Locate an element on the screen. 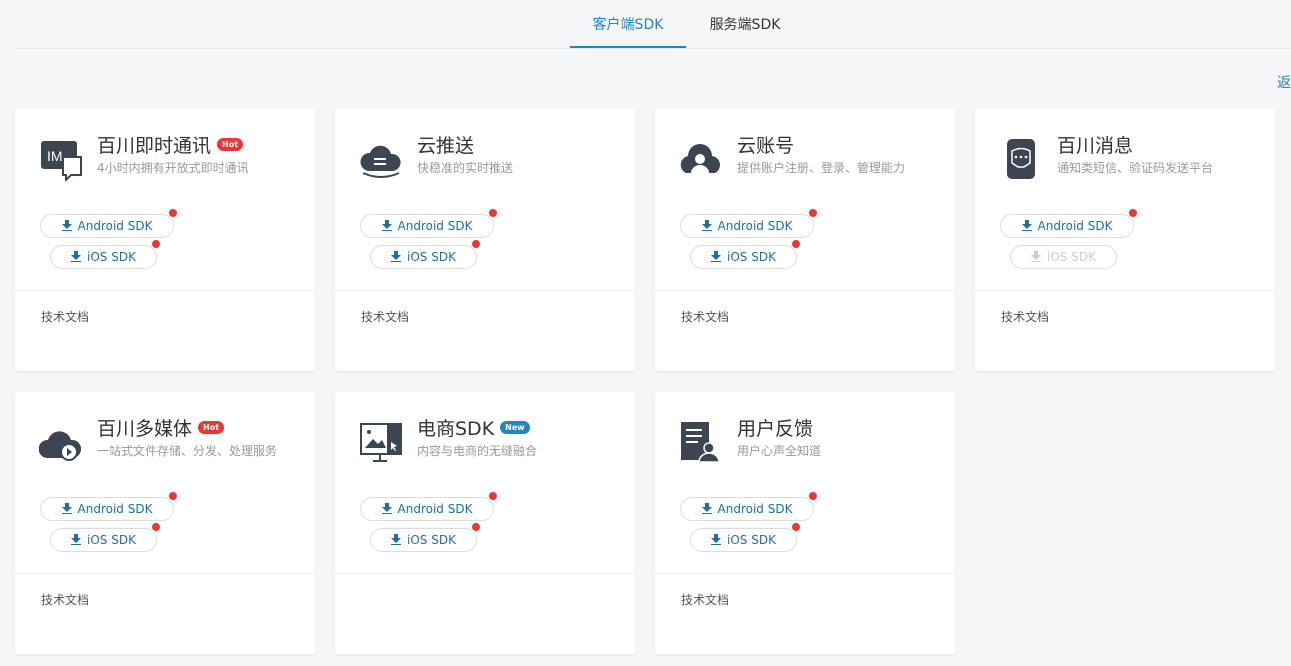  card-title: 百川即时通讯 Hot is located at coordinates (170, 144).